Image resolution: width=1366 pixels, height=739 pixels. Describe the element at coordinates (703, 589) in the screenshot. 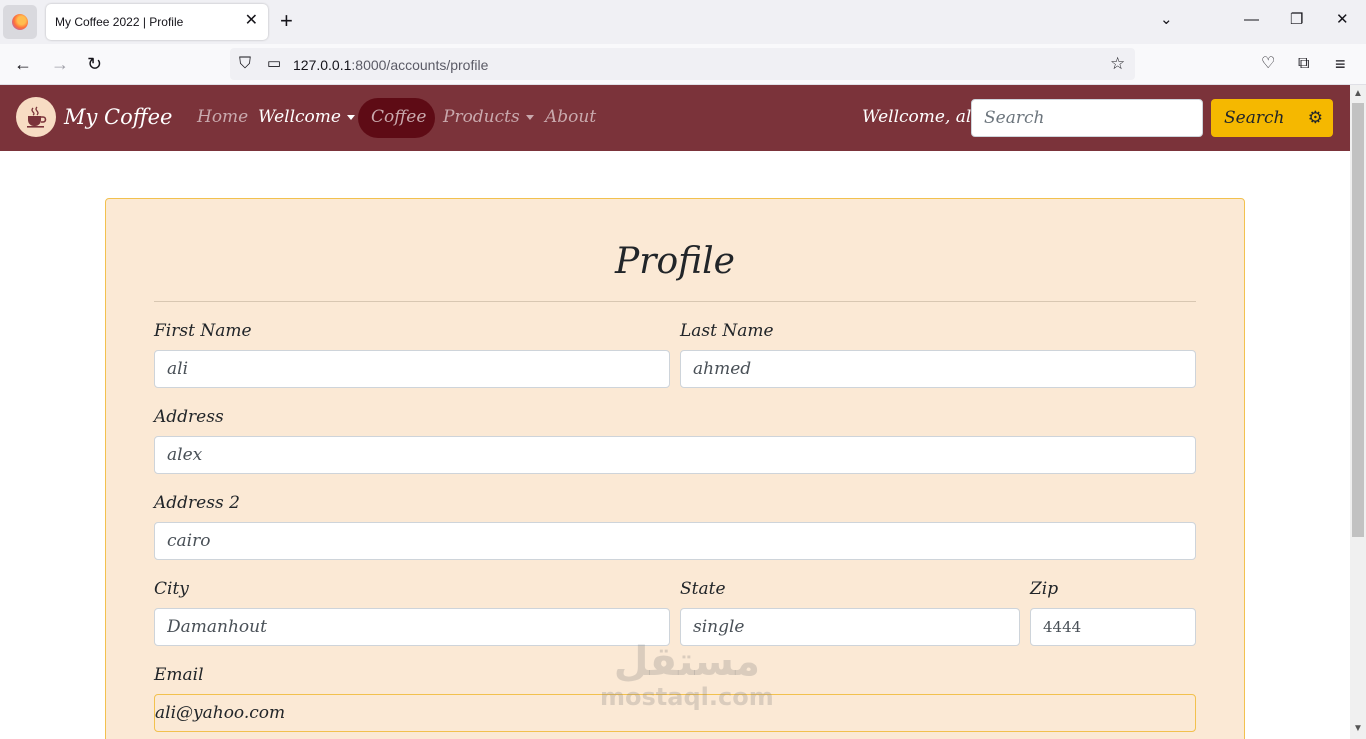

I see `state-label: State` at that location.